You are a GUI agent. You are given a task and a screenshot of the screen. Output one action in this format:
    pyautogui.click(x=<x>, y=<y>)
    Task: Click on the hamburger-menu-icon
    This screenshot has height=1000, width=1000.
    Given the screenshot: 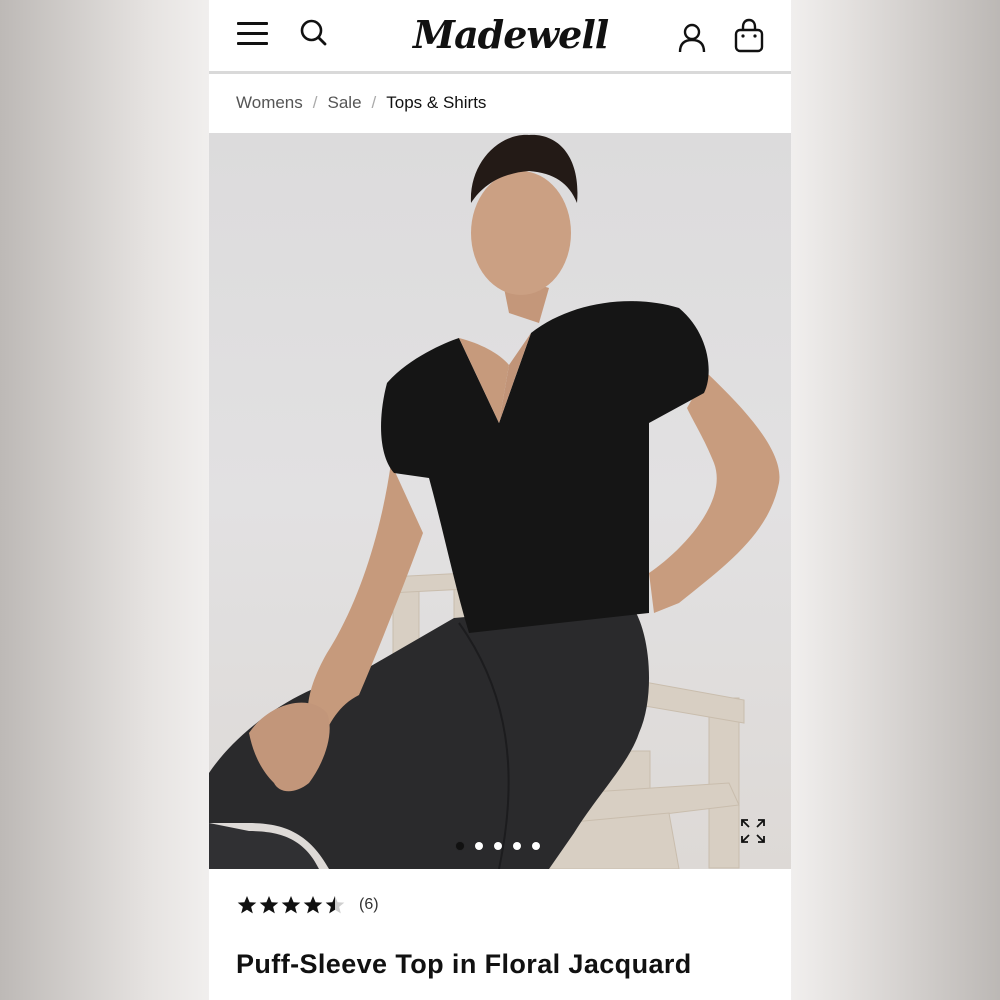 What is the action you would take?
    pyautogui.click(x=253, y=34)
    